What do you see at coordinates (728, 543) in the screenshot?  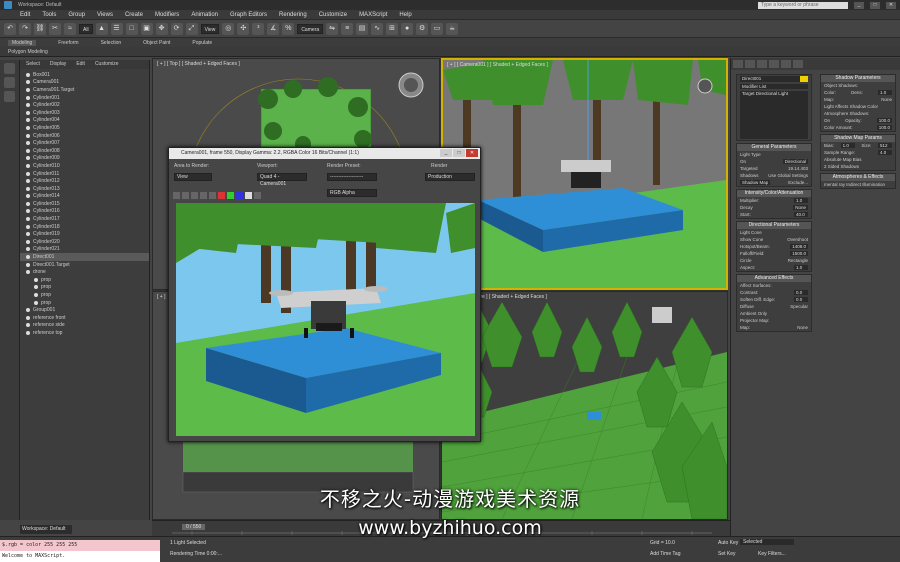 I see `auto-key-button: Auto Key` at bounding box center [728, 543].